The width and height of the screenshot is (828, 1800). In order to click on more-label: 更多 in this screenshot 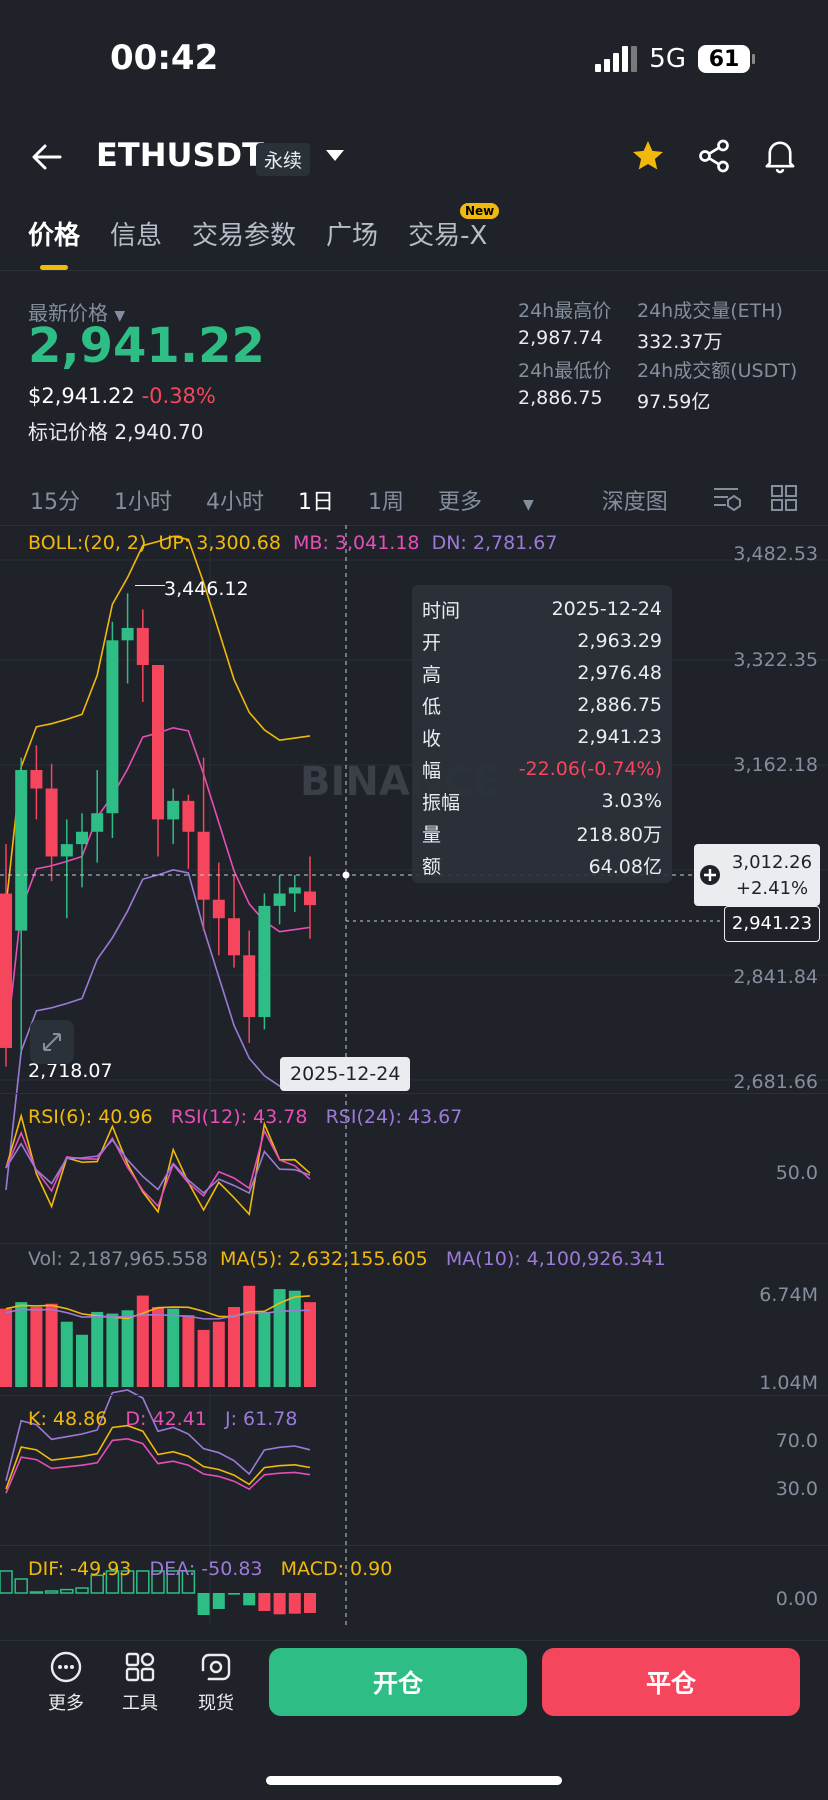, I will do `click(66, 1703)`.